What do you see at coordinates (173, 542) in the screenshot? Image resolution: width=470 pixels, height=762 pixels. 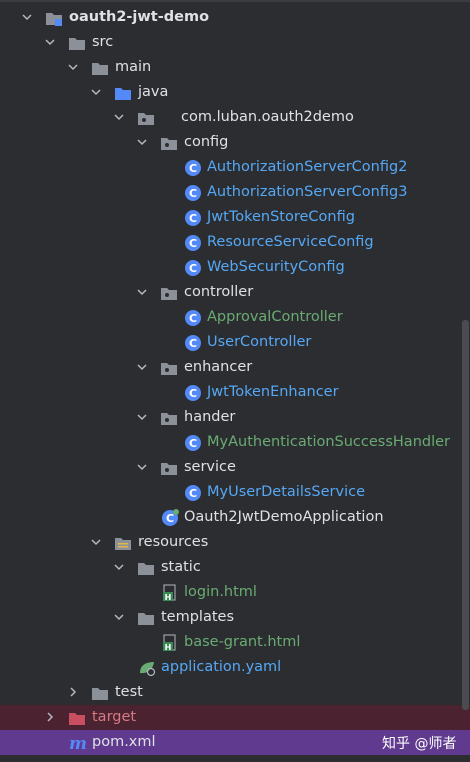 I see `tree-label: resources` at bounding box center [173, 542].